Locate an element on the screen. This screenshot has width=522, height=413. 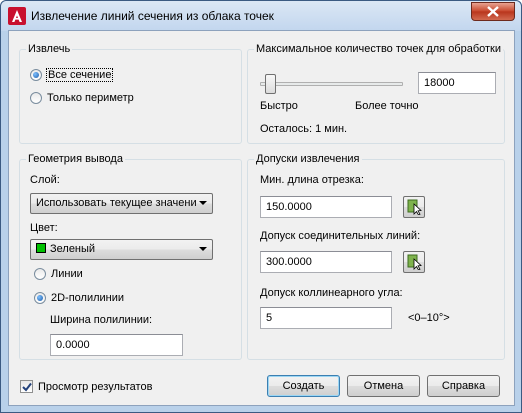
close-icon is located at coordinates (493, 11).